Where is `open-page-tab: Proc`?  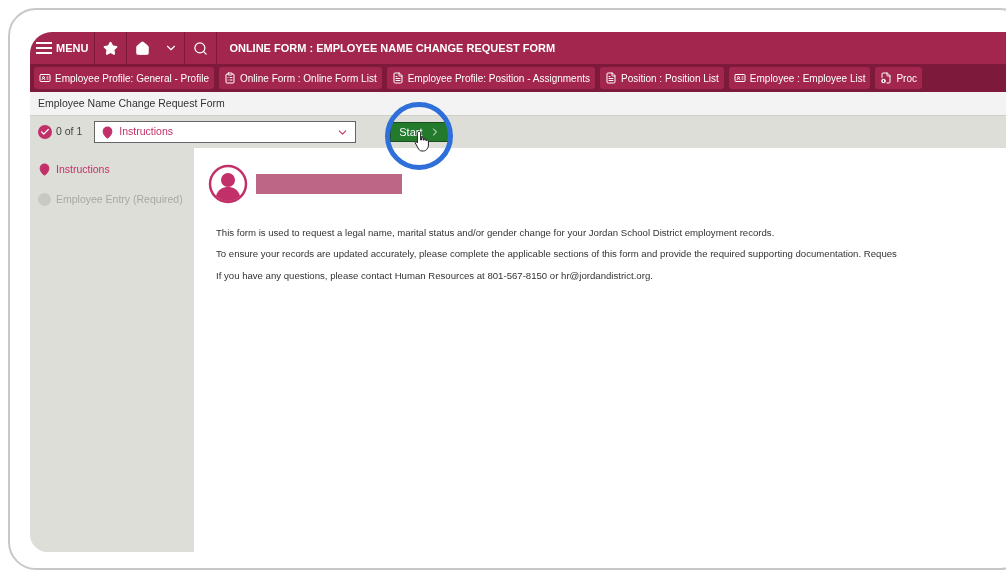 open-page-tab: Proc is located at coordinates (898, 78).